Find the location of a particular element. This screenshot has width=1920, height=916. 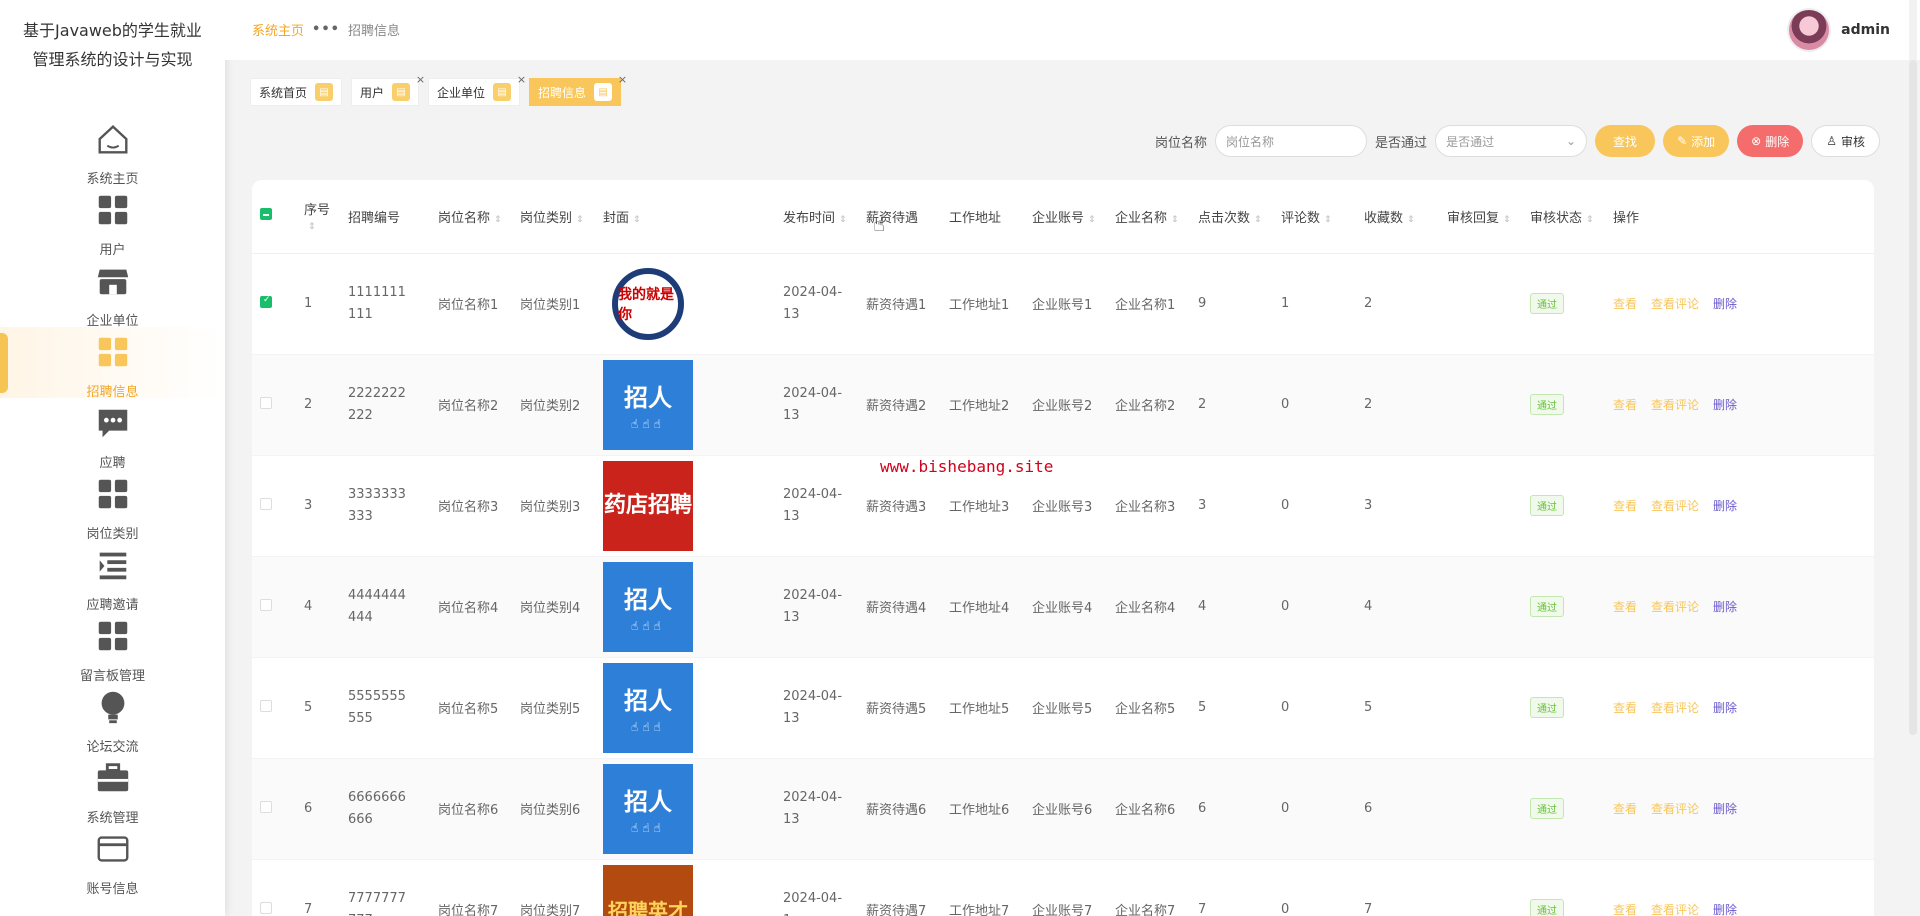

column-header: 审核状态 ⇕ is located at coordinates (1563, 217).